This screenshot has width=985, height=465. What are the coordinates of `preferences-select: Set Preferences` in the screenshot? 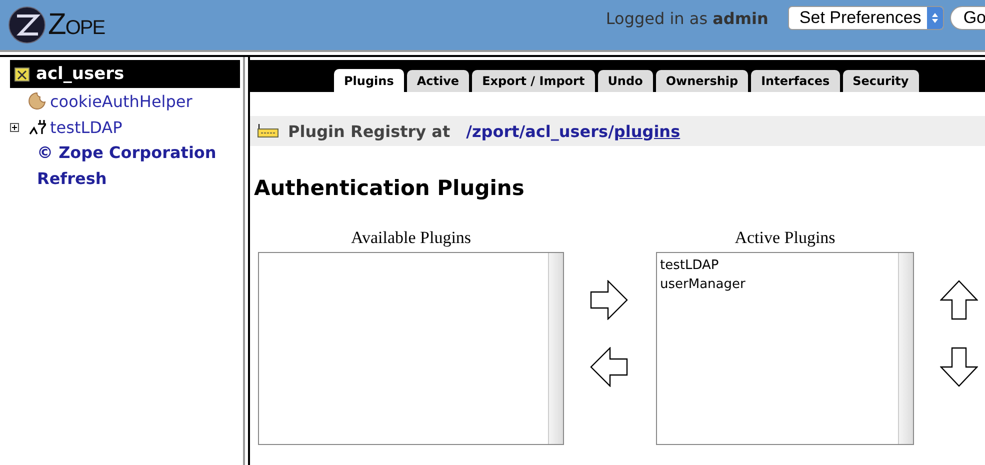 It's located at (866, 18).